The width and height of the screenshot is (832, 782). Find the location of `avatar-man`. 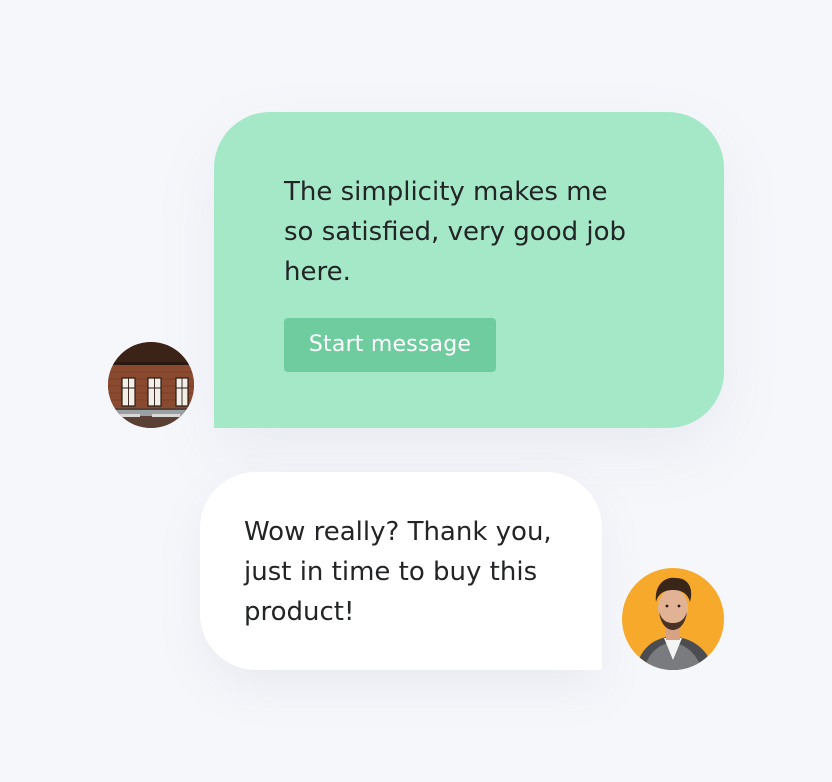

avatar-man is located at coordinates (673, 619).